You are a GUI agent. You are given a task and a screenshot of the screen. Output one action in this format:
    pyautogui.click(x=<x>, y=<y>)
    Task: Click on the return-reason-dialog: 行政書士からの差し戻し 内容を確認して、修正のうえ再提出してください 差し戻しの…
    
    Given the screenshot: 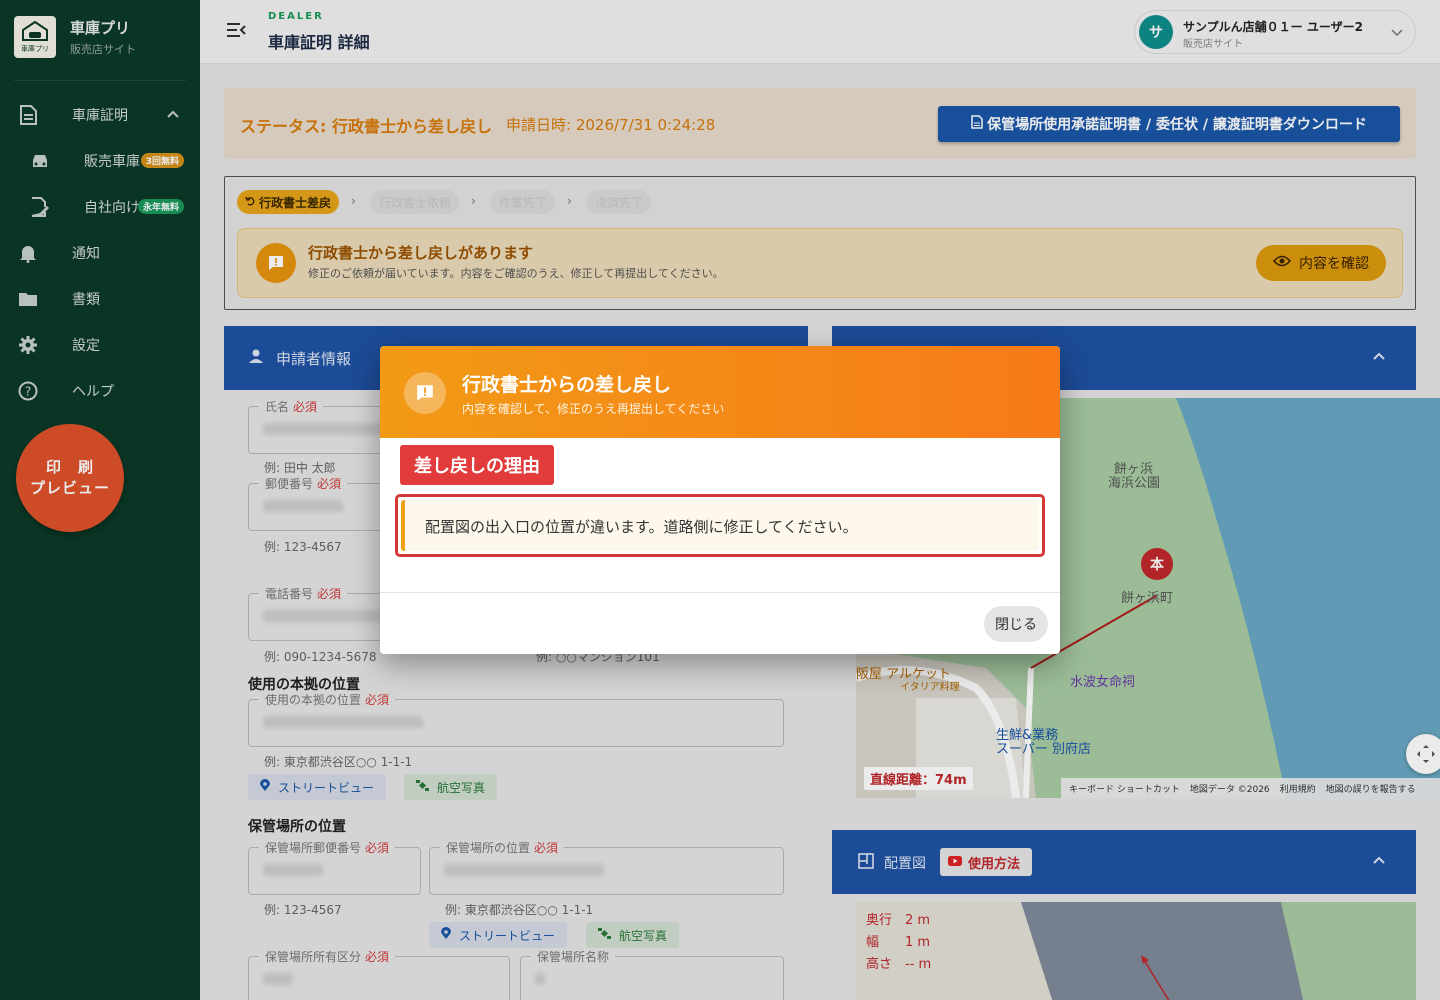 What is the action you would take?
    pyautogui.click(x=720, y=500)
    